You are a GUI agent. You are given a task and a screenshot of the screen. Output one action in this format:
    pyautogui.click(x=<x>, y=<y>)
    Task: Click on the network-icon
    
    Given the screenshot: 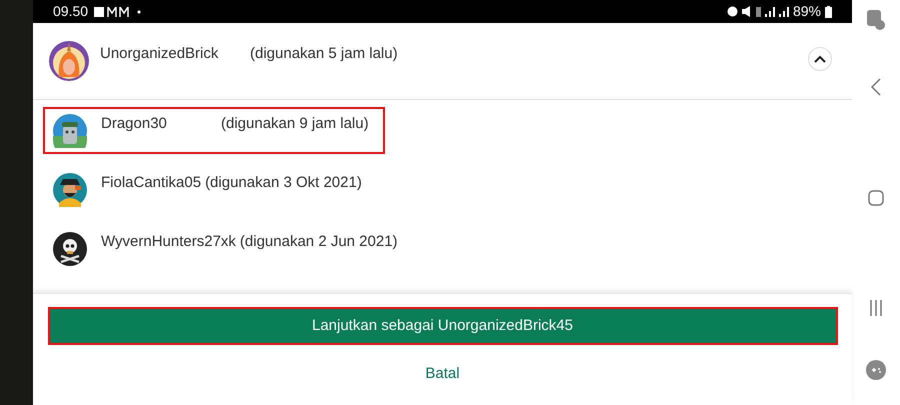 What is the action you would take?
    pyautogui.click(x=758, y=11)
    